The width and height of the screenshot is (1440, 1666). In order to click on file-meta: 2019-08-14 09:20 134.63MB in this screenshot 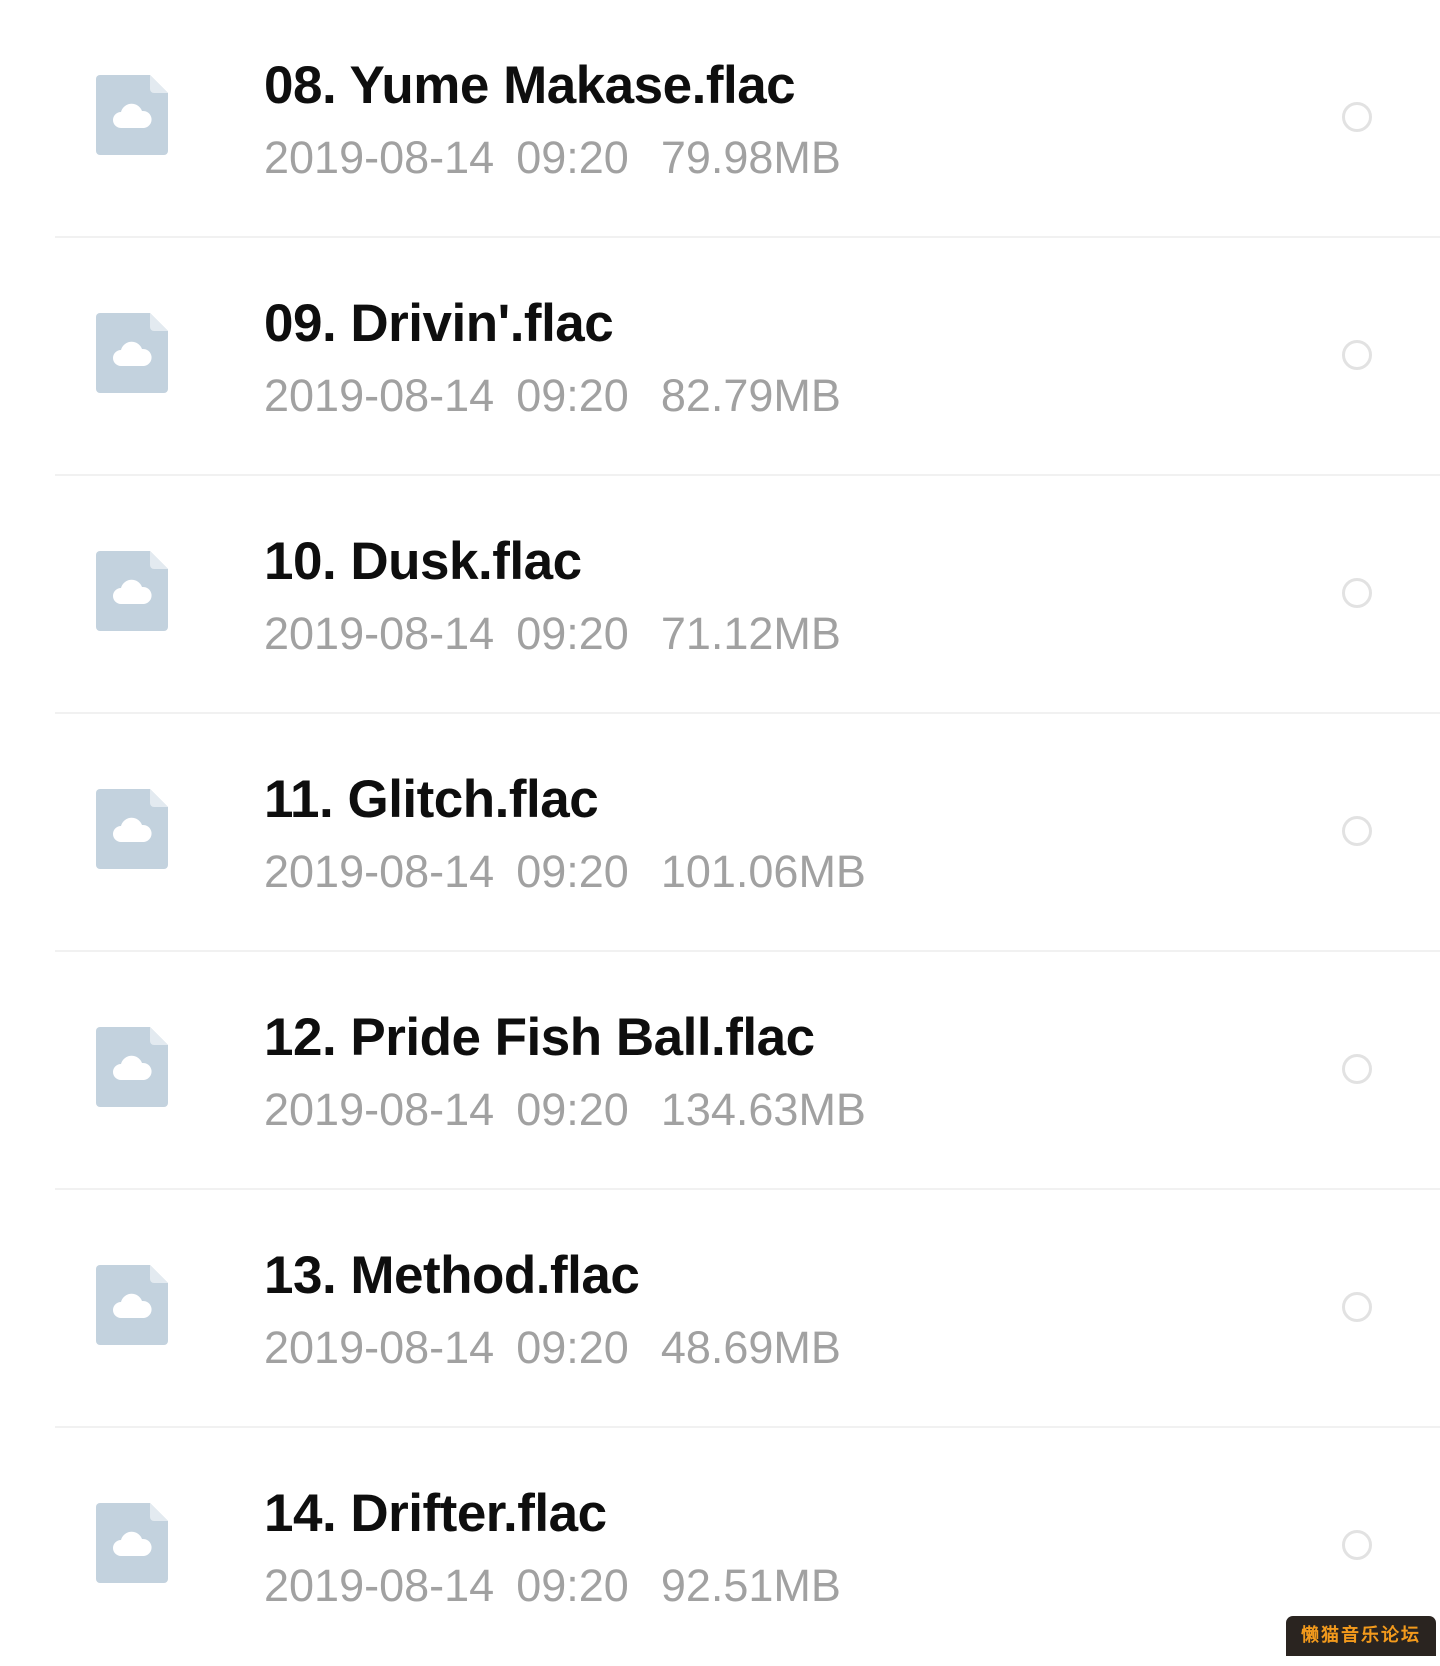, I will do `click(565, 1110)`.